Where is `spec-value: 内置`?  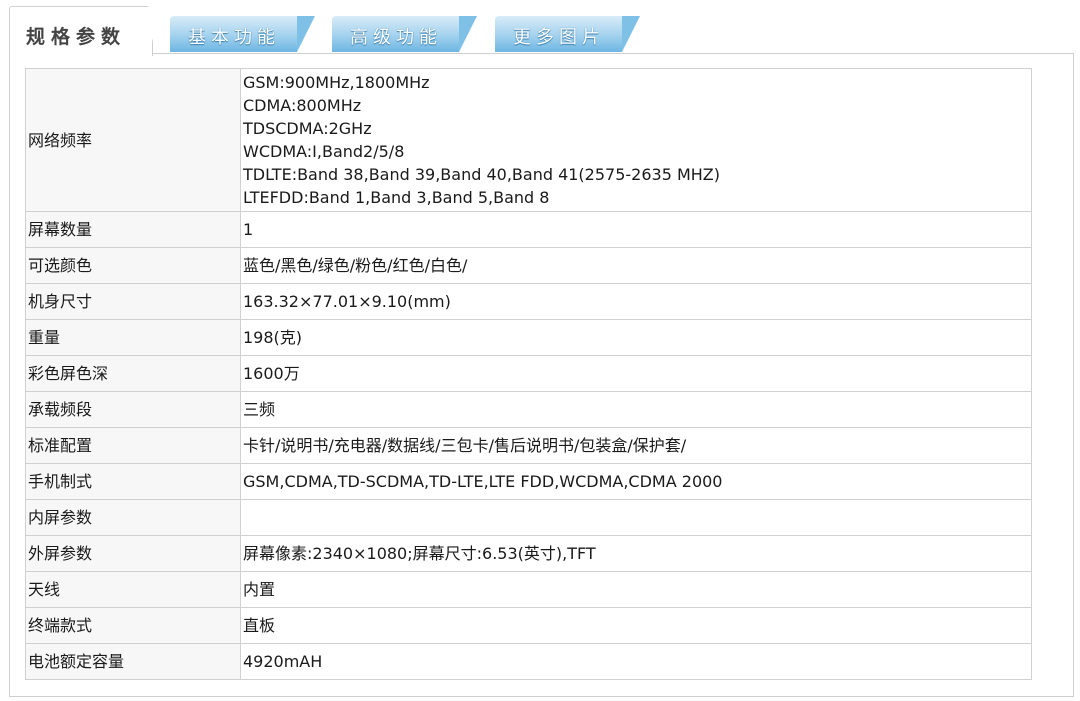 spec-value: 内置 is located at coordinates (636, 589).